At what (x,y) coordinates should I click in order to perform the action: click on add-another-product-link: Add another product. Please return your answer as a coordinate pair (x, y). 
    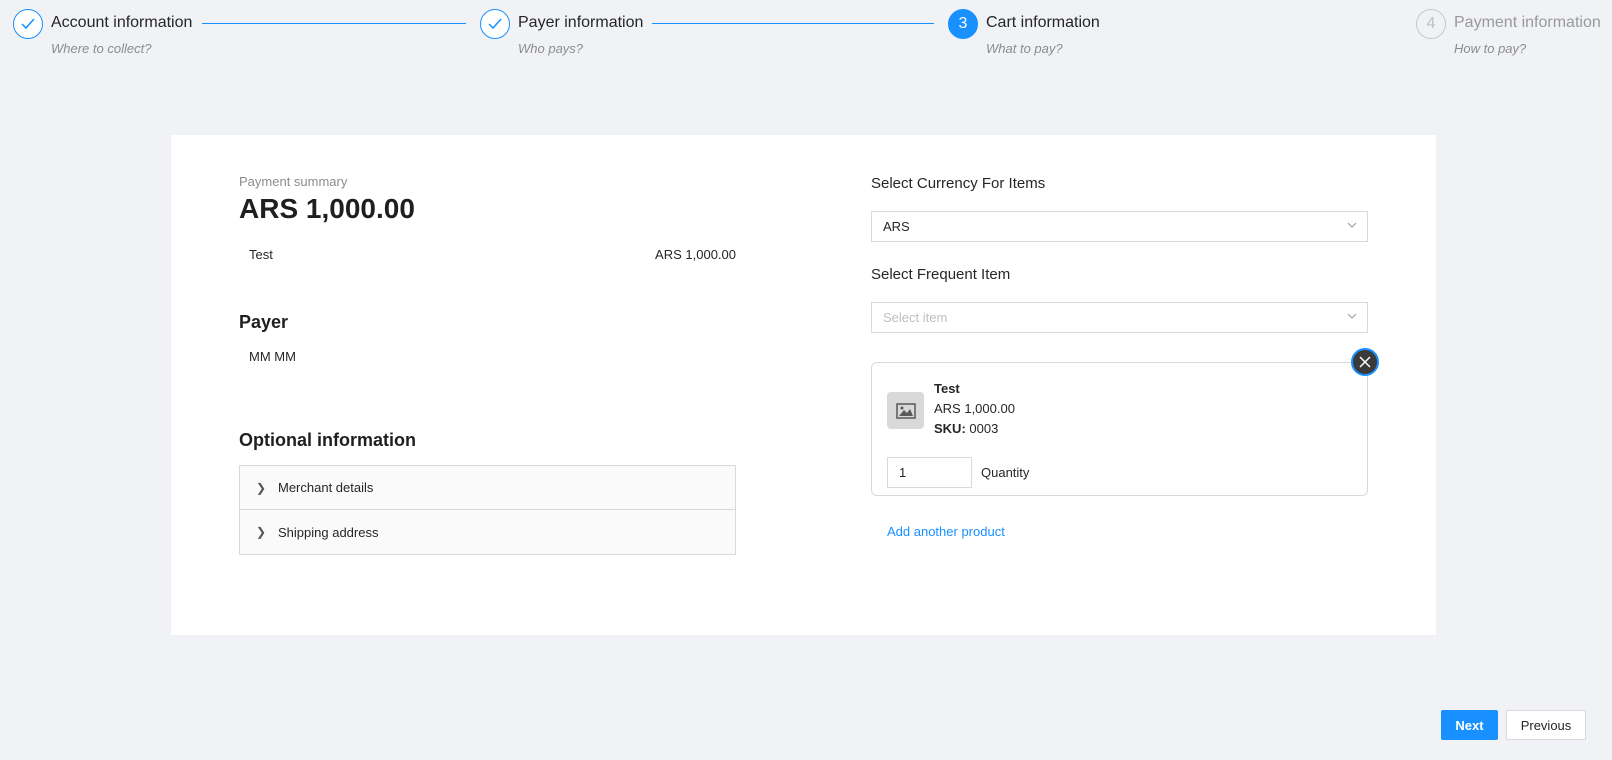
    Looking at the image, I should click on (946, 531).